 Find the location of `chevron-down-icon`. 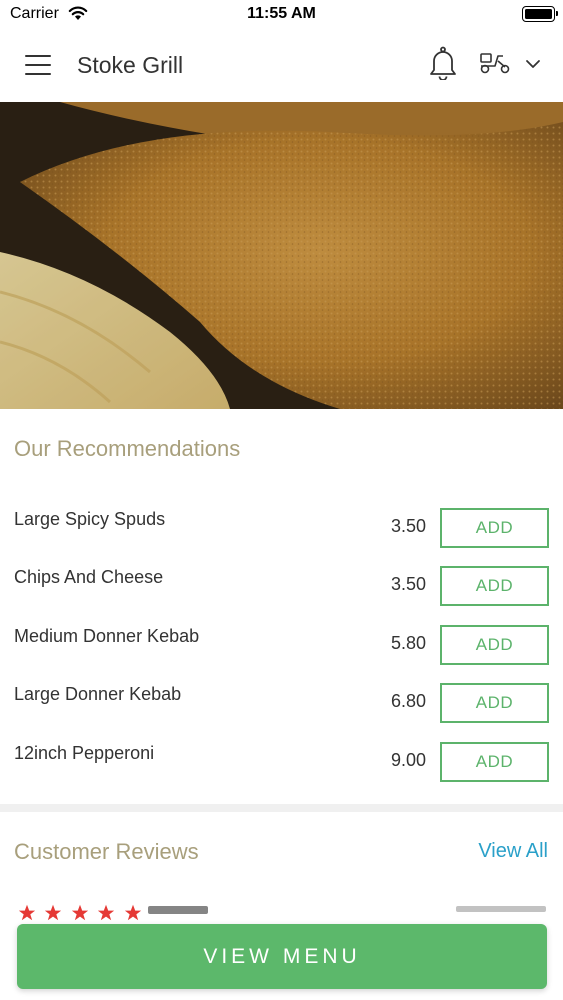

chevron-down-icon is located at coordinates (533, 64).